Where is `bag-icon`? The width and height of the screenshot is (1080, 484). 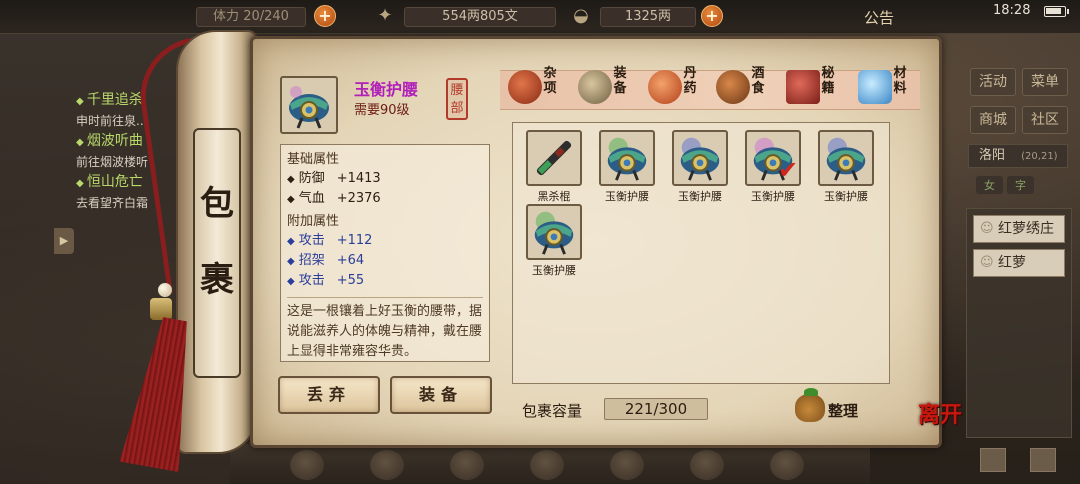 bag-icon is located at coordinates (387, 465).